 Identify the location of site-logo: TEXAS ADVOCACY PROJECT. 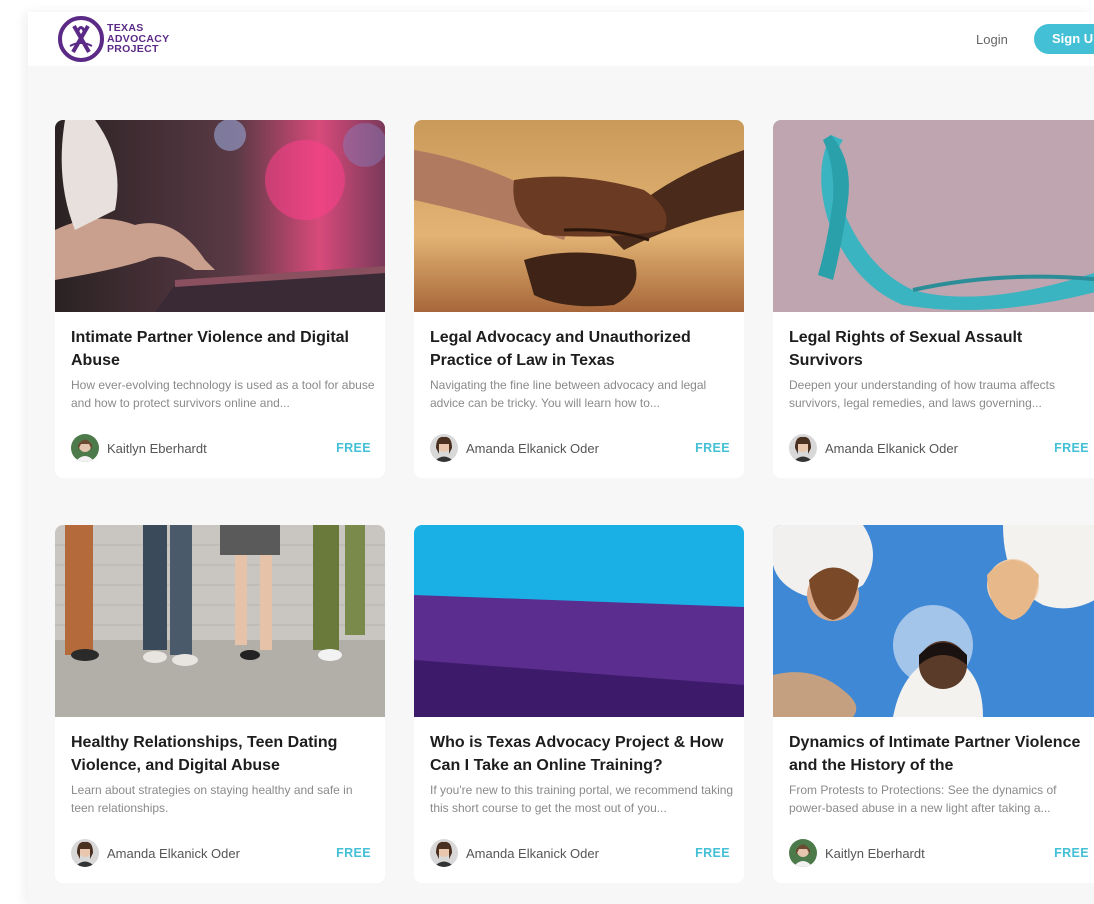
(114, 39).